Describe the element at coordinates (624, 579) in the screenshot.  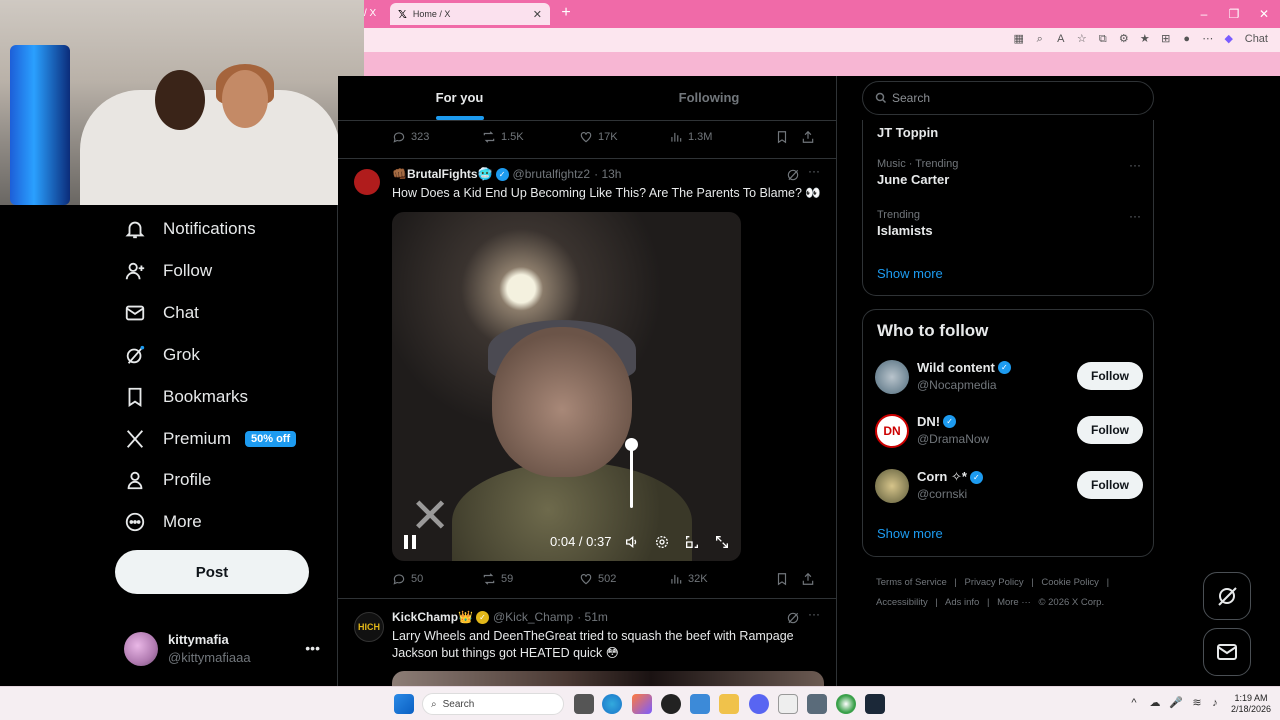
I see `like-button: 502` at that location.